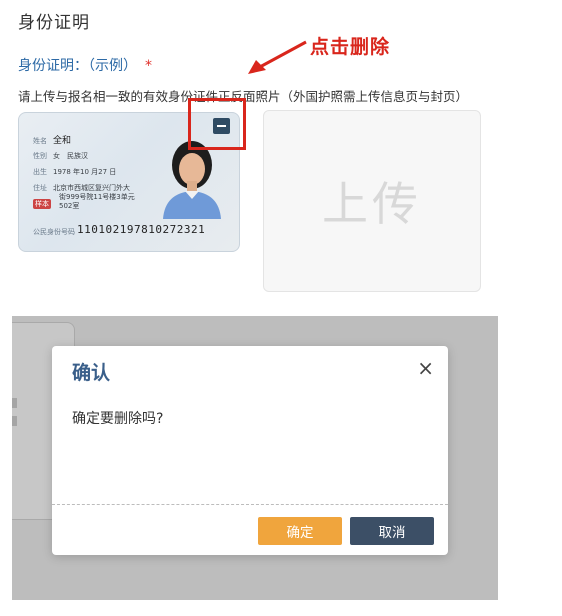 The width and height of the screenshot is (562, 616). Describe the element at coordinates (54, 23) in the screenshot. I see `section-title: 身份证明` at that location.